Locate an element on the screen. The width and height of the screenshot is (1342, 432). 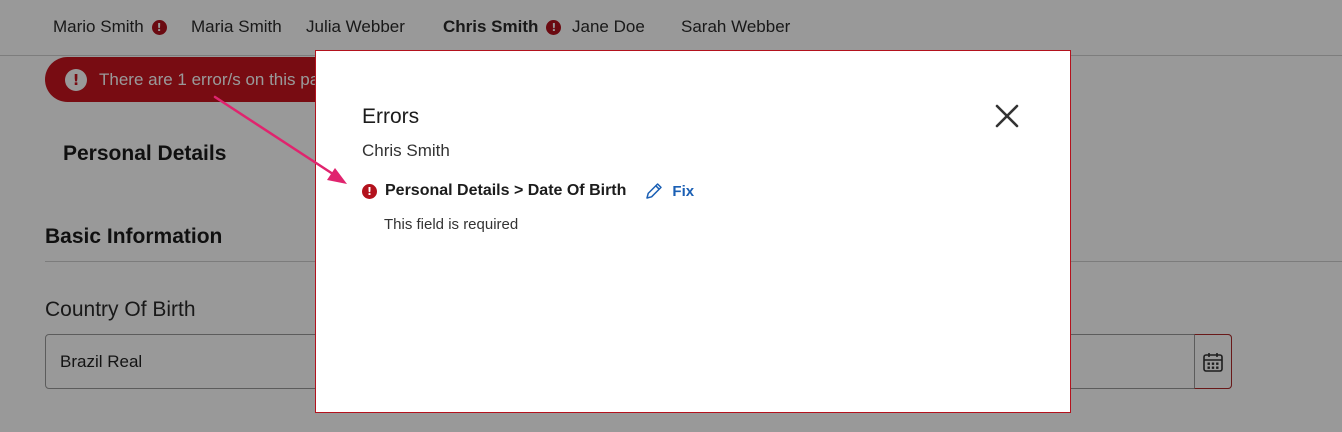
person-name: Chris Smith is located at coordinates (406, 150).